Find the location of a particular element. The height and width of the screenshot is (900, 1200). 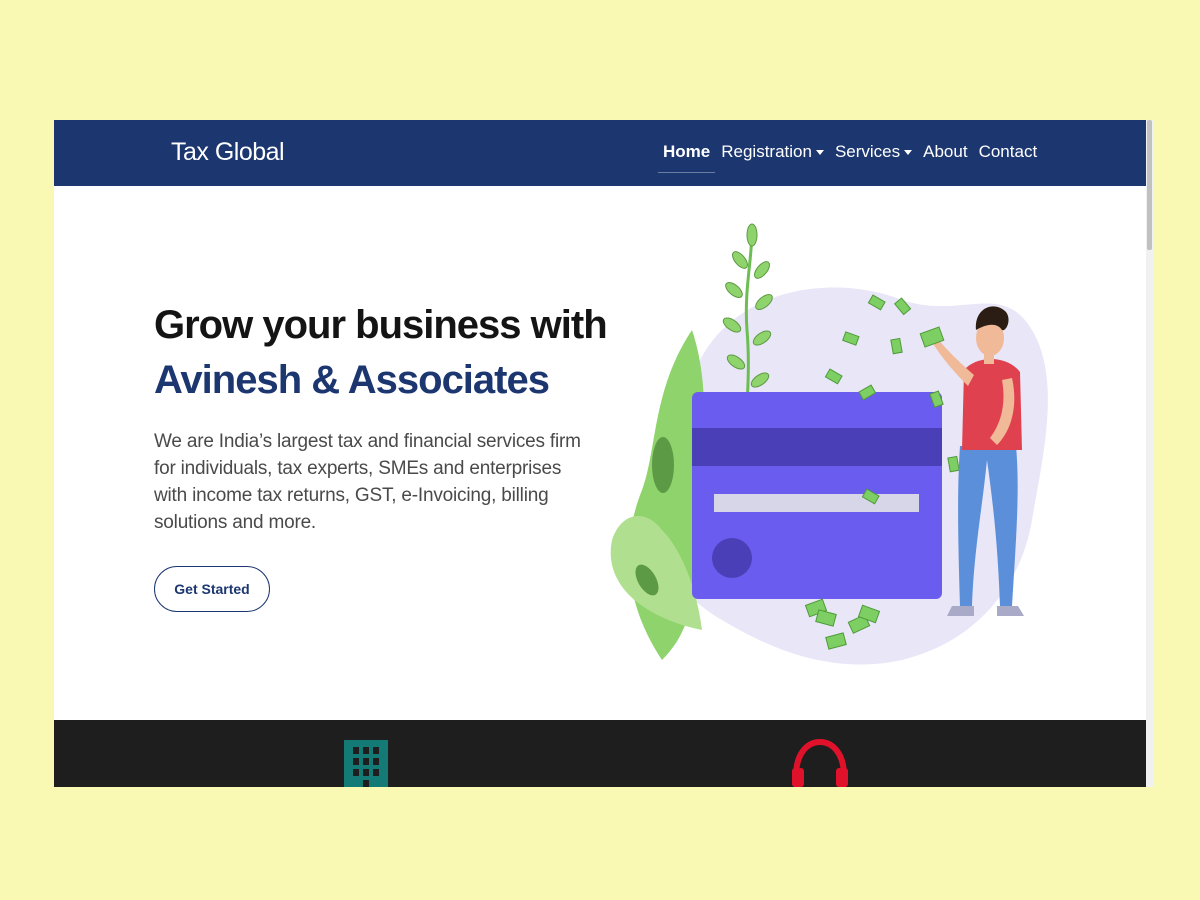

nav-item-label: Services is located at coordinates (867, 151).